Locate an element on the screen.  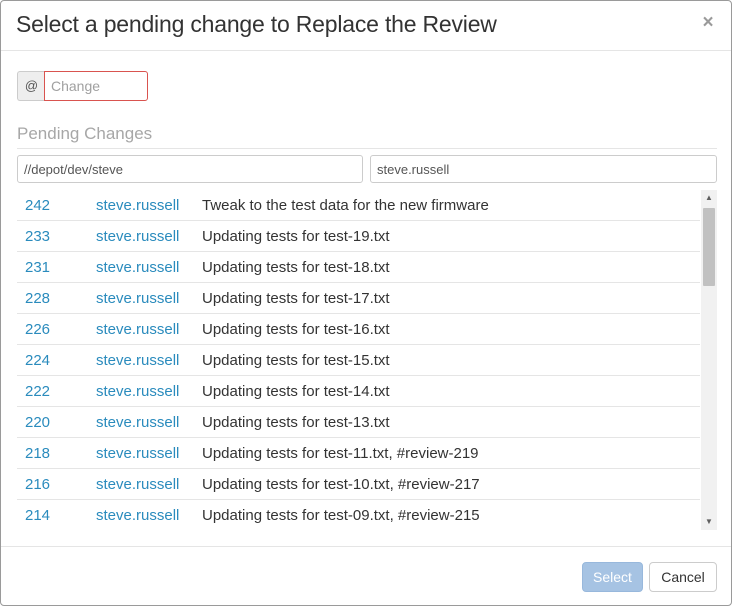
at-sign-addon: @ is located at coordinates (31, 86).